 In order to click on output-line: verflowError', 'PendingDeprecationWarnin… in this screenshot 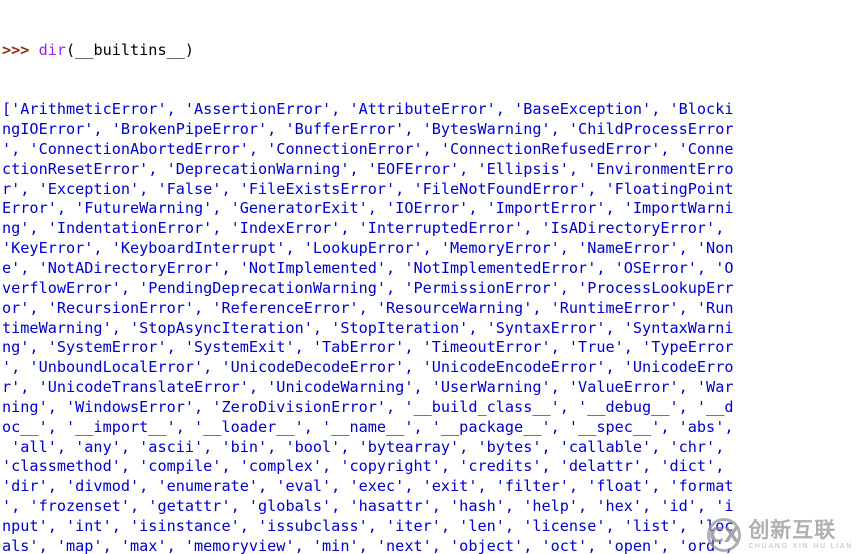, I will do `click(368, 287)`.